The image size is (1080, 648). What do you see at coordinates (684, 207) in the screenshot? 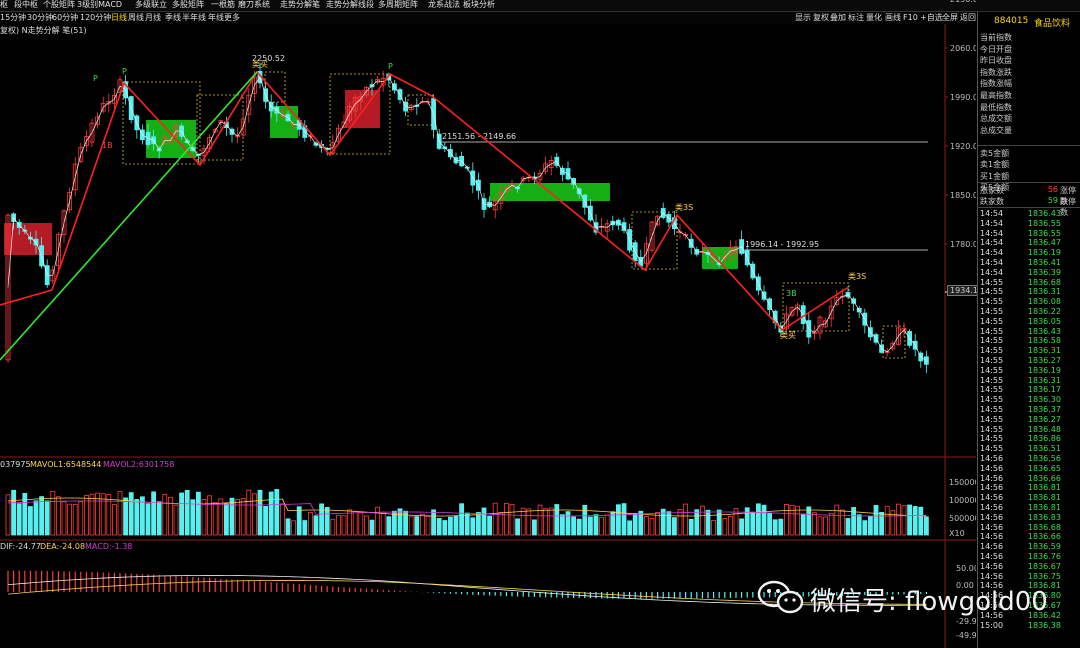
I see `sell-signal: 类3S` at bounding box center [684, 207].